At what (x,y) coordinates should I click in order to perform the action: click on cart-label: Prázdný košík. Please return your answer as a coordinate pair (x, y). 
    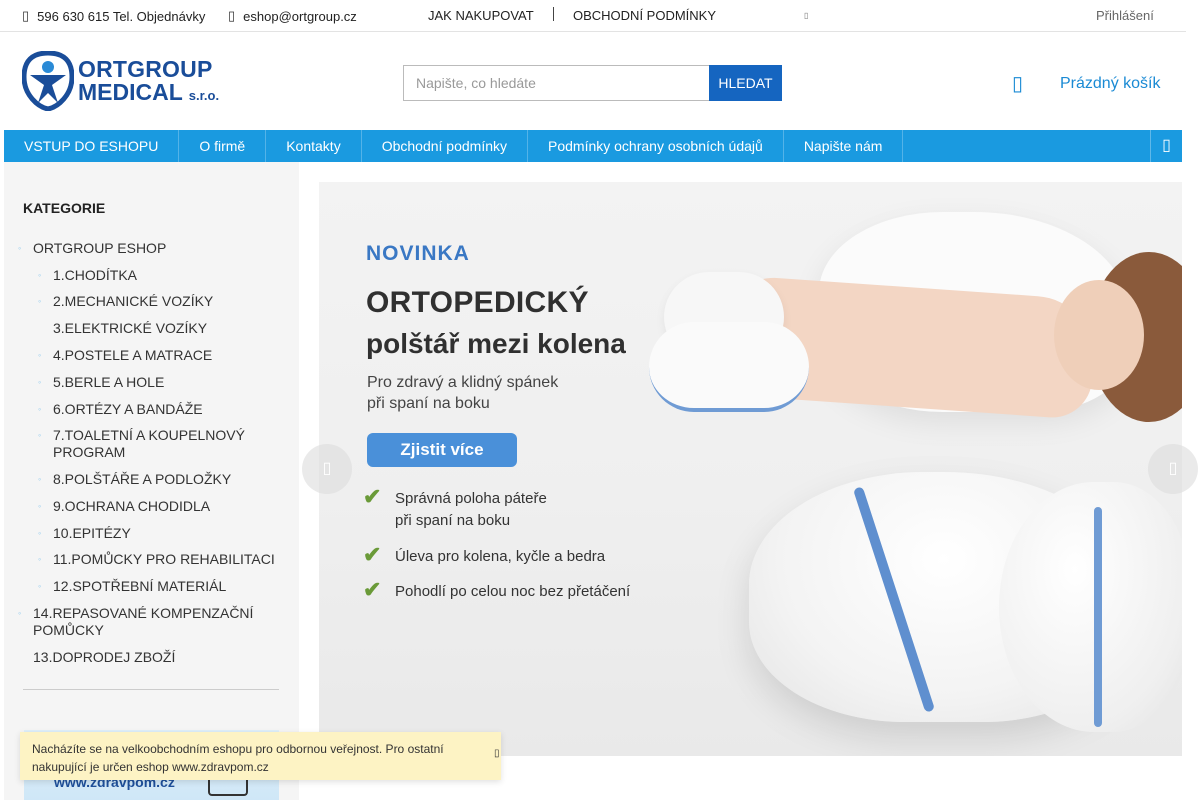
    Looking at the image, I should click on (1110, 83).